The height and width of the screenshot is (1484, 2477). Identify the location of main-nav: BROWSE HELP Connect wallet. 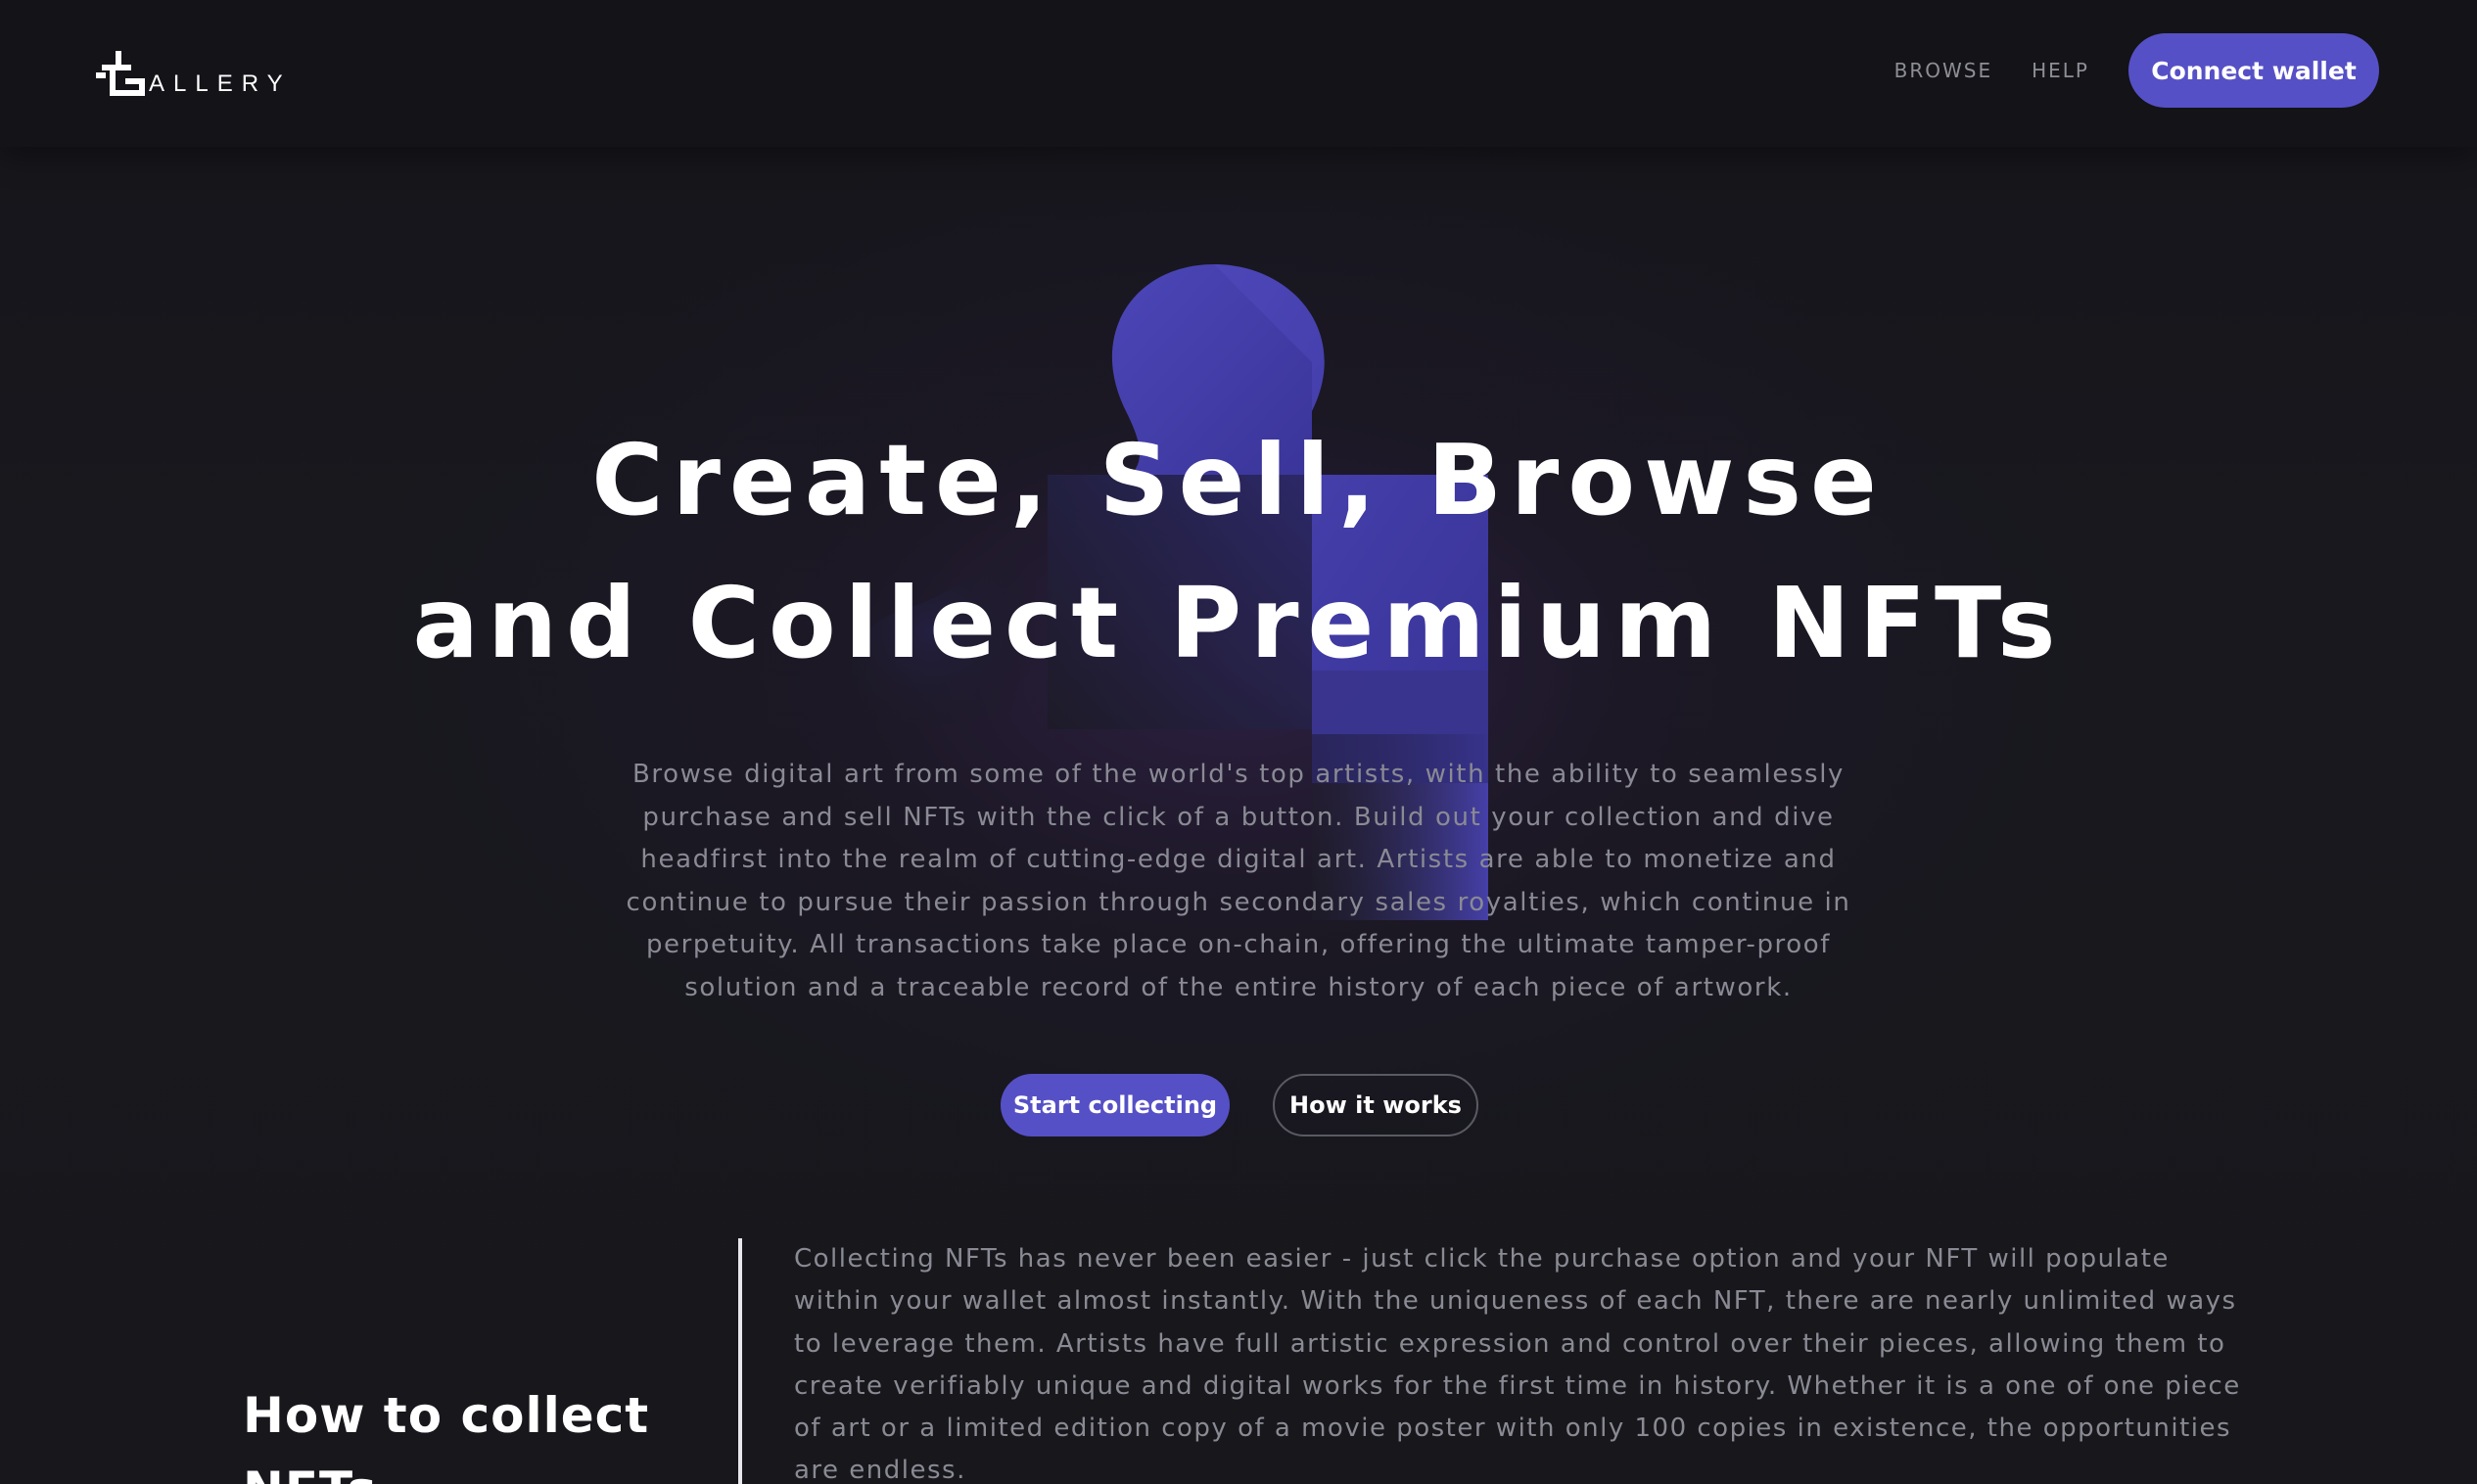
(2185, 70).